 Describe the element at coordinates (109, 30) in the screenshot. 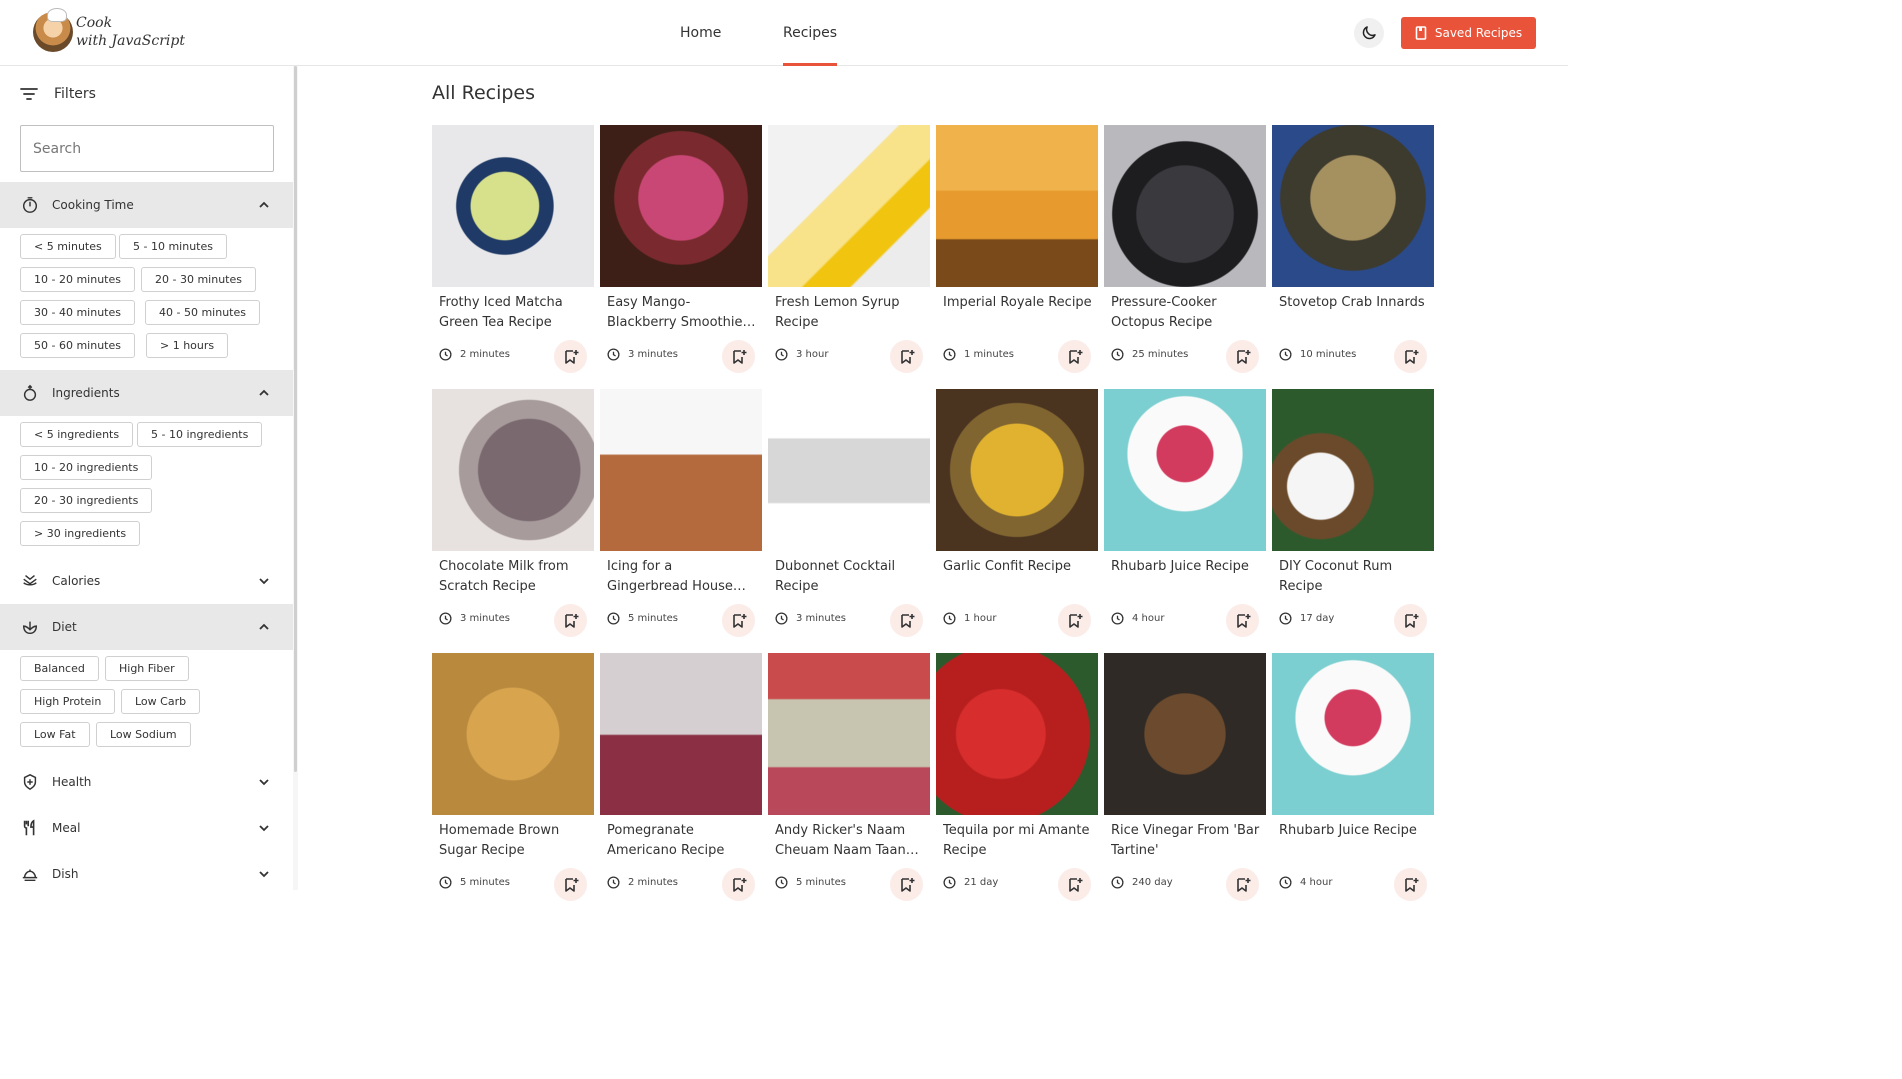

I see `logo: Cook with JavaScript` at that location.